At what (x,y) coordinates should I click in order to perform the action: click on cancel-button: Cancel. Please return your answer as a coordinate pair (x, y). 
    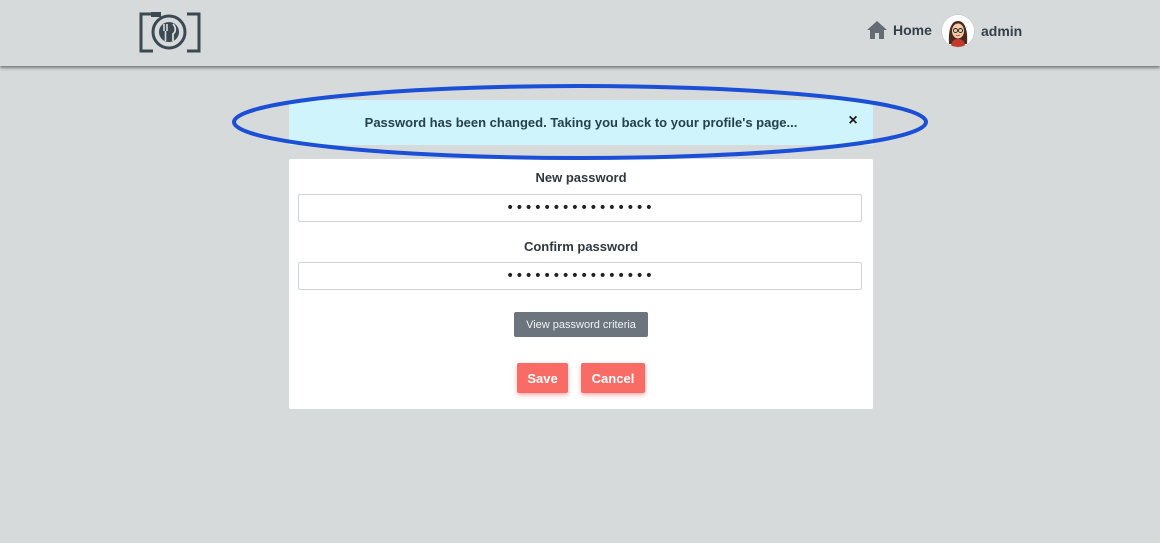
    Looking at the image, I should click on (613, 378).